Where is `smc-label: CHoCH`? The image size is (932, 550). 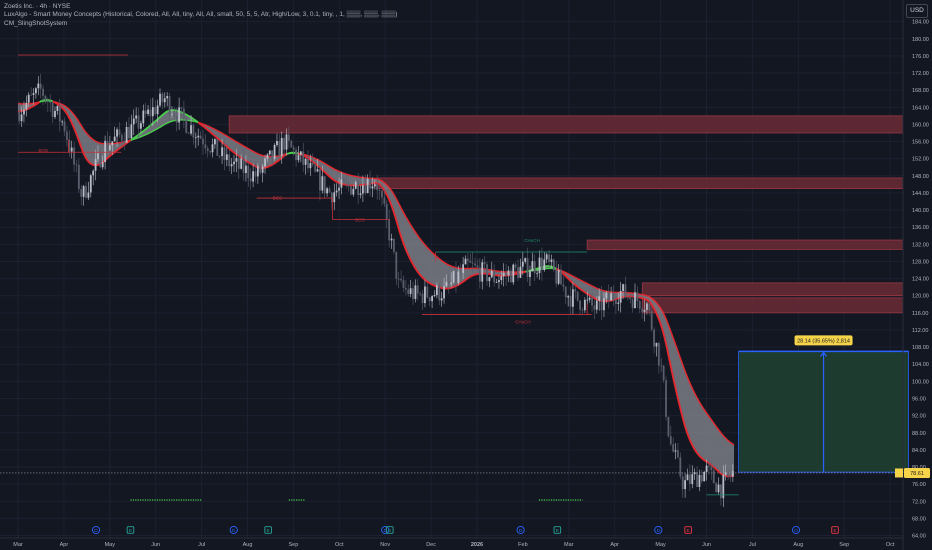 smc-label: CHoCH is located at coordinates (532, 240).